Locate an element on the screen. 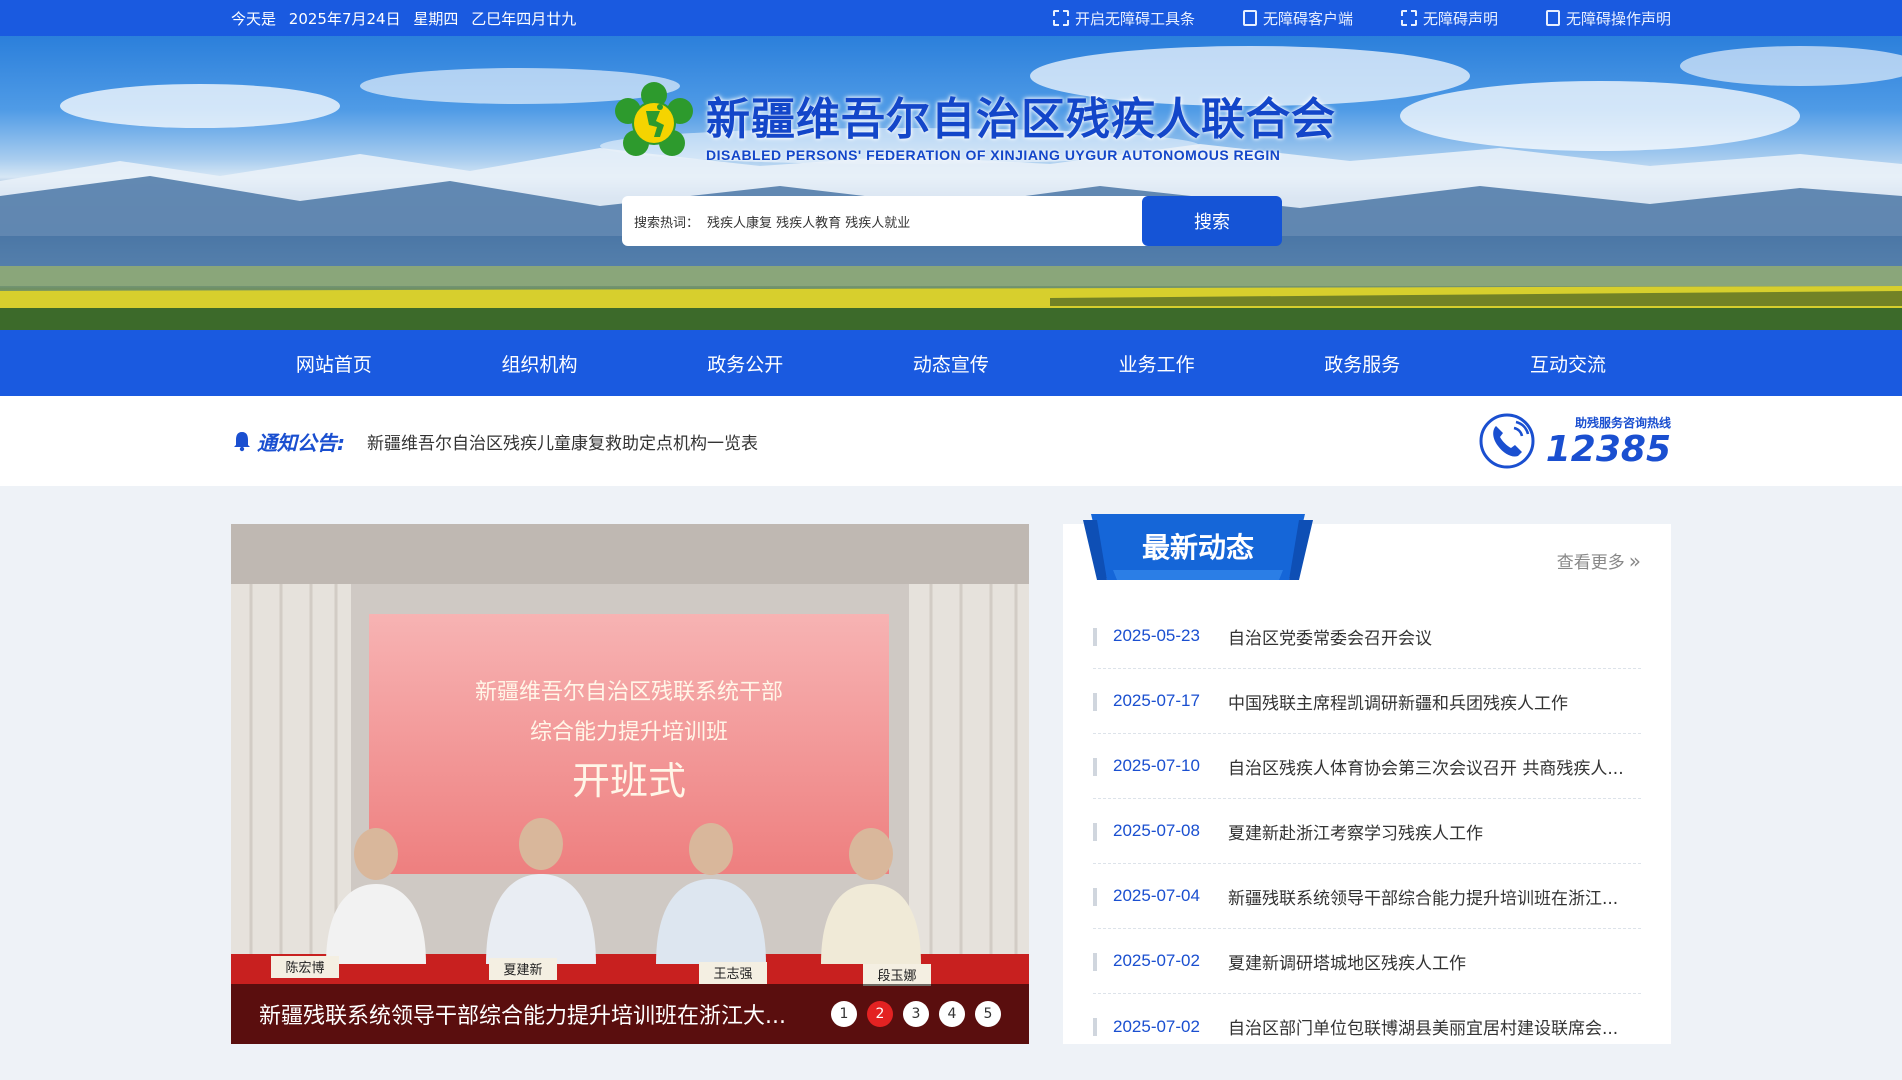  main-nav: 网站首页 组织机构 政务公开 动态宣传 业务工作 政务服务 互动交流 is located at coordinates (951, 363).